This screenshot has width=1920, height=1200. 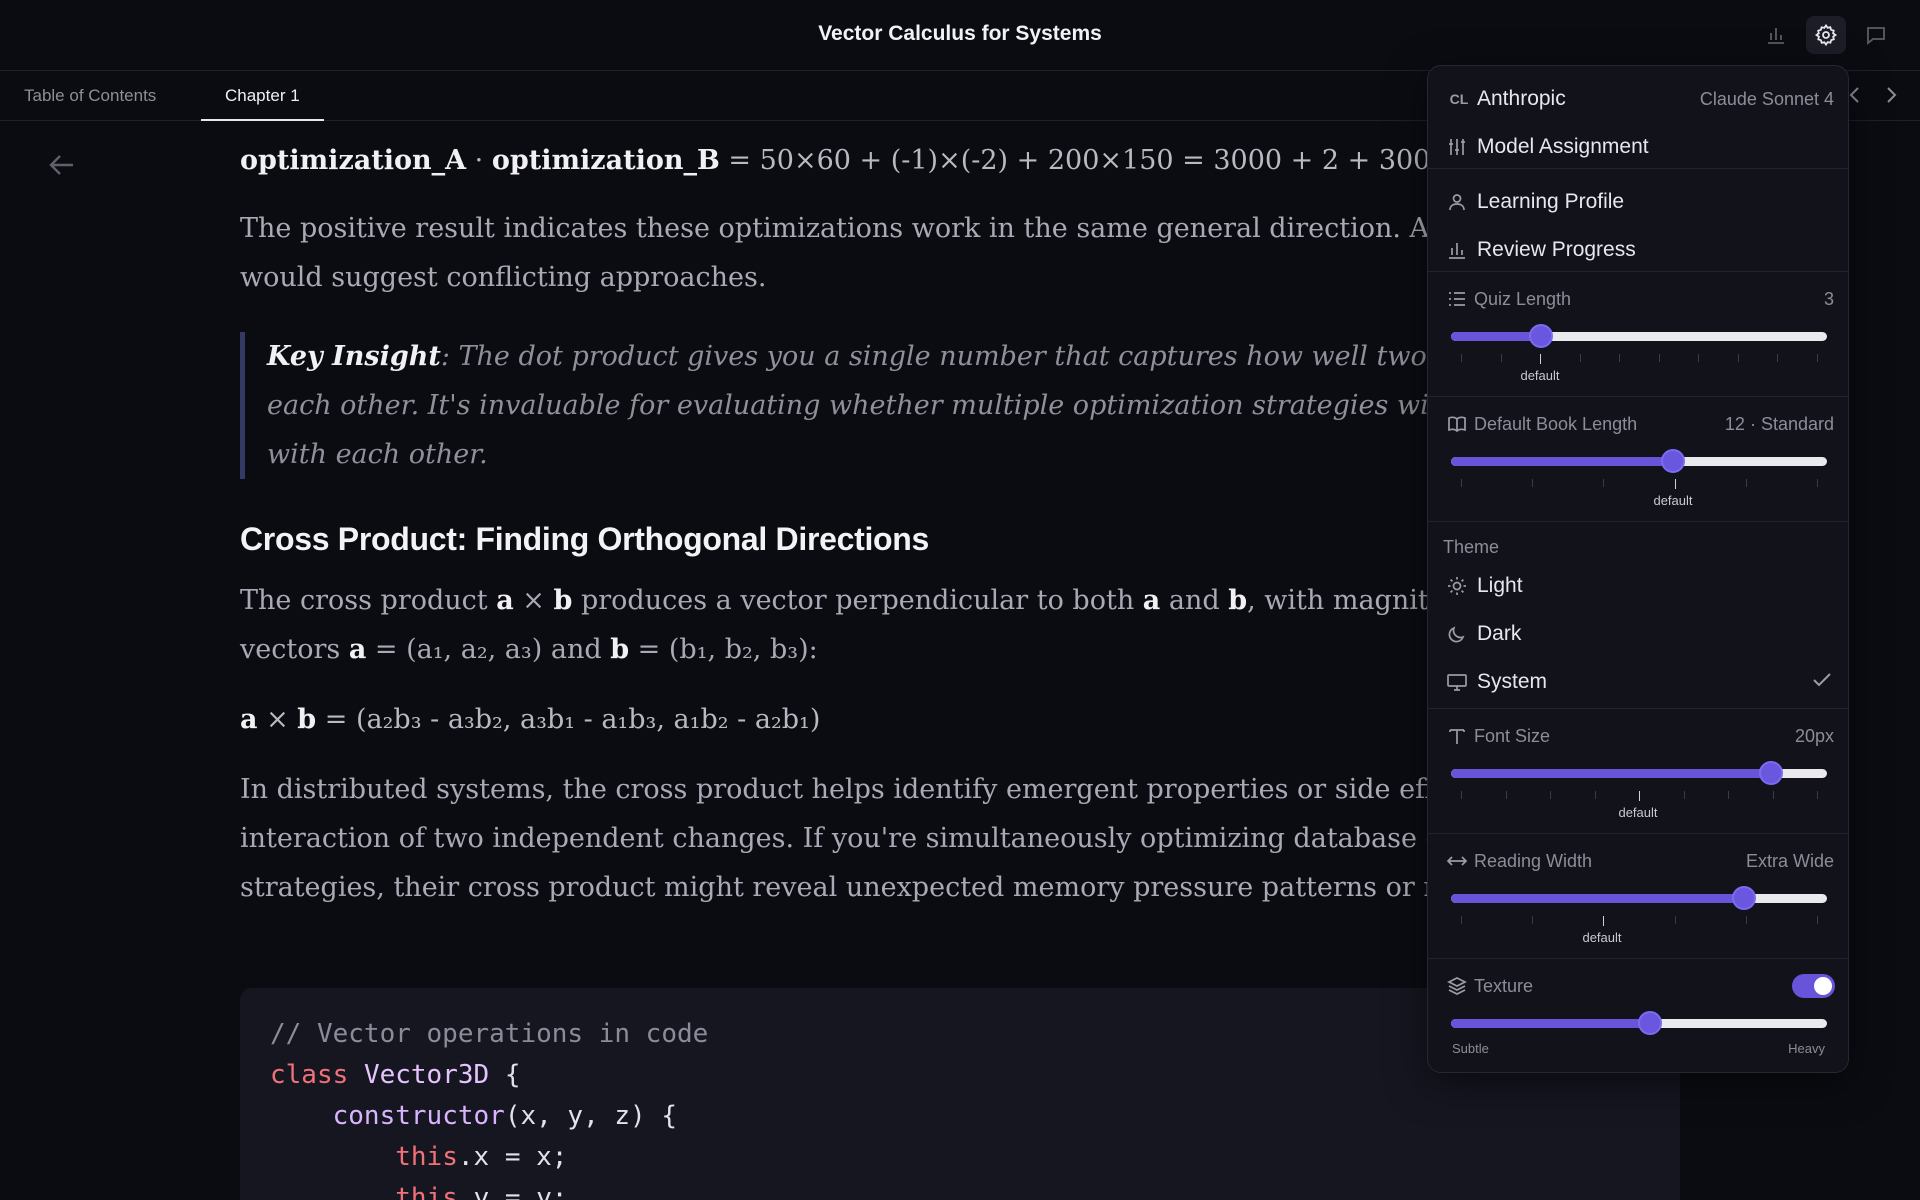 I want to click on chevron-left-icon, so click(x=1855, y=97).